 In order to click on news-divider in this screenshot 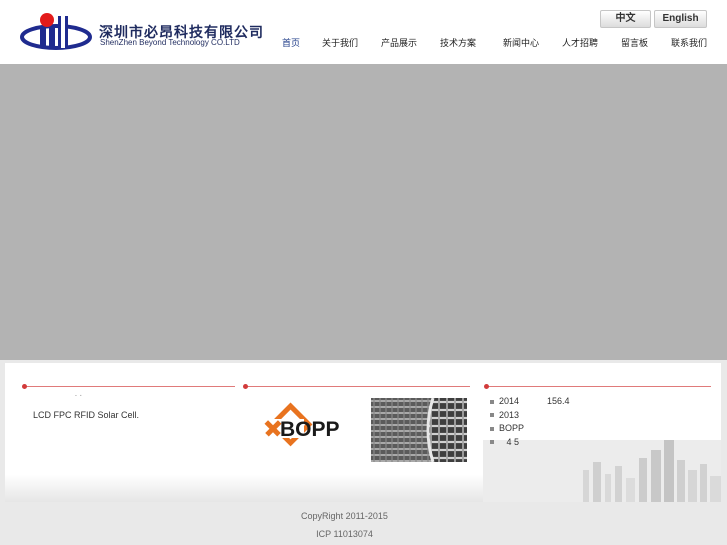, I will do `click(597, 386)`.